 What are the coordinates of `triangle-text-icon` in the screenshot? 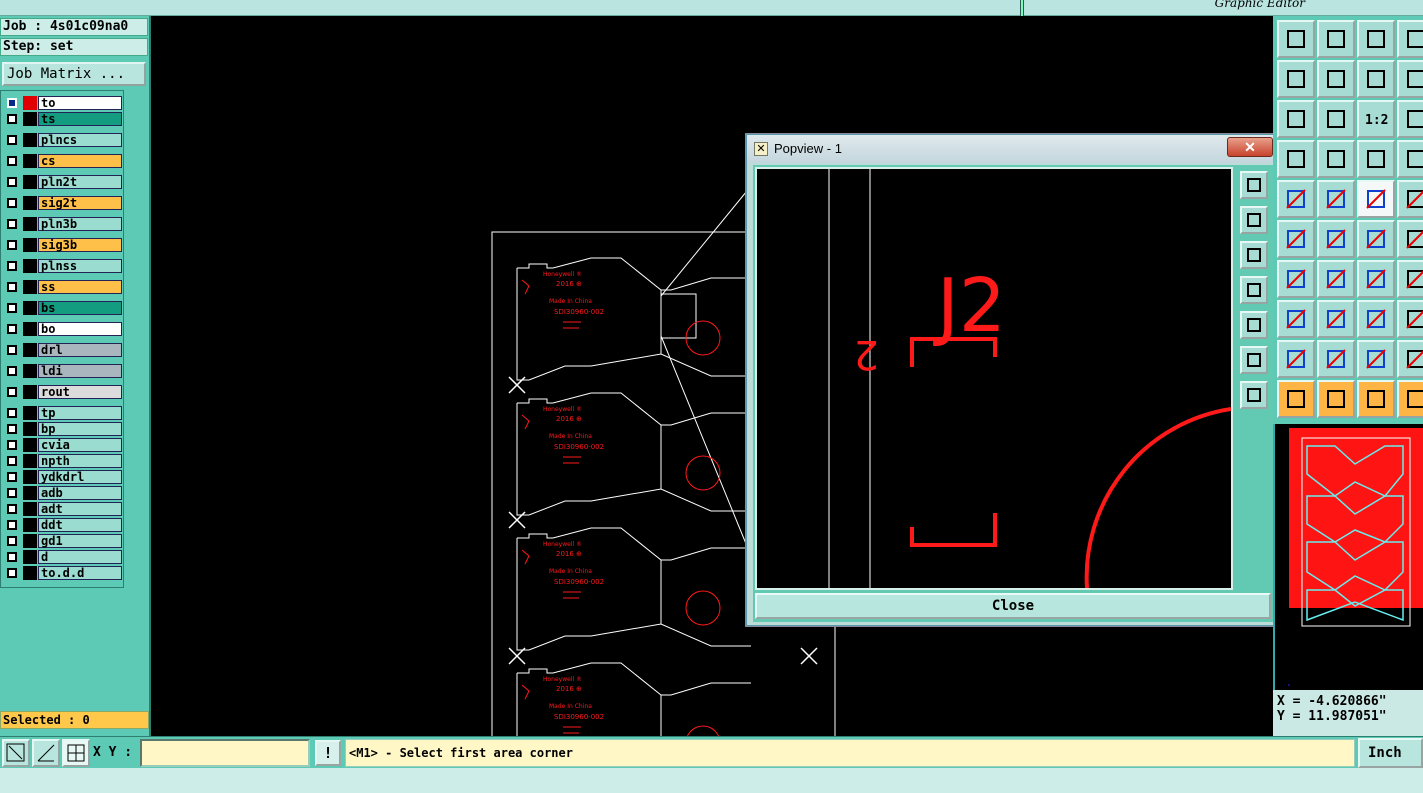 It's located at (1376, 359).